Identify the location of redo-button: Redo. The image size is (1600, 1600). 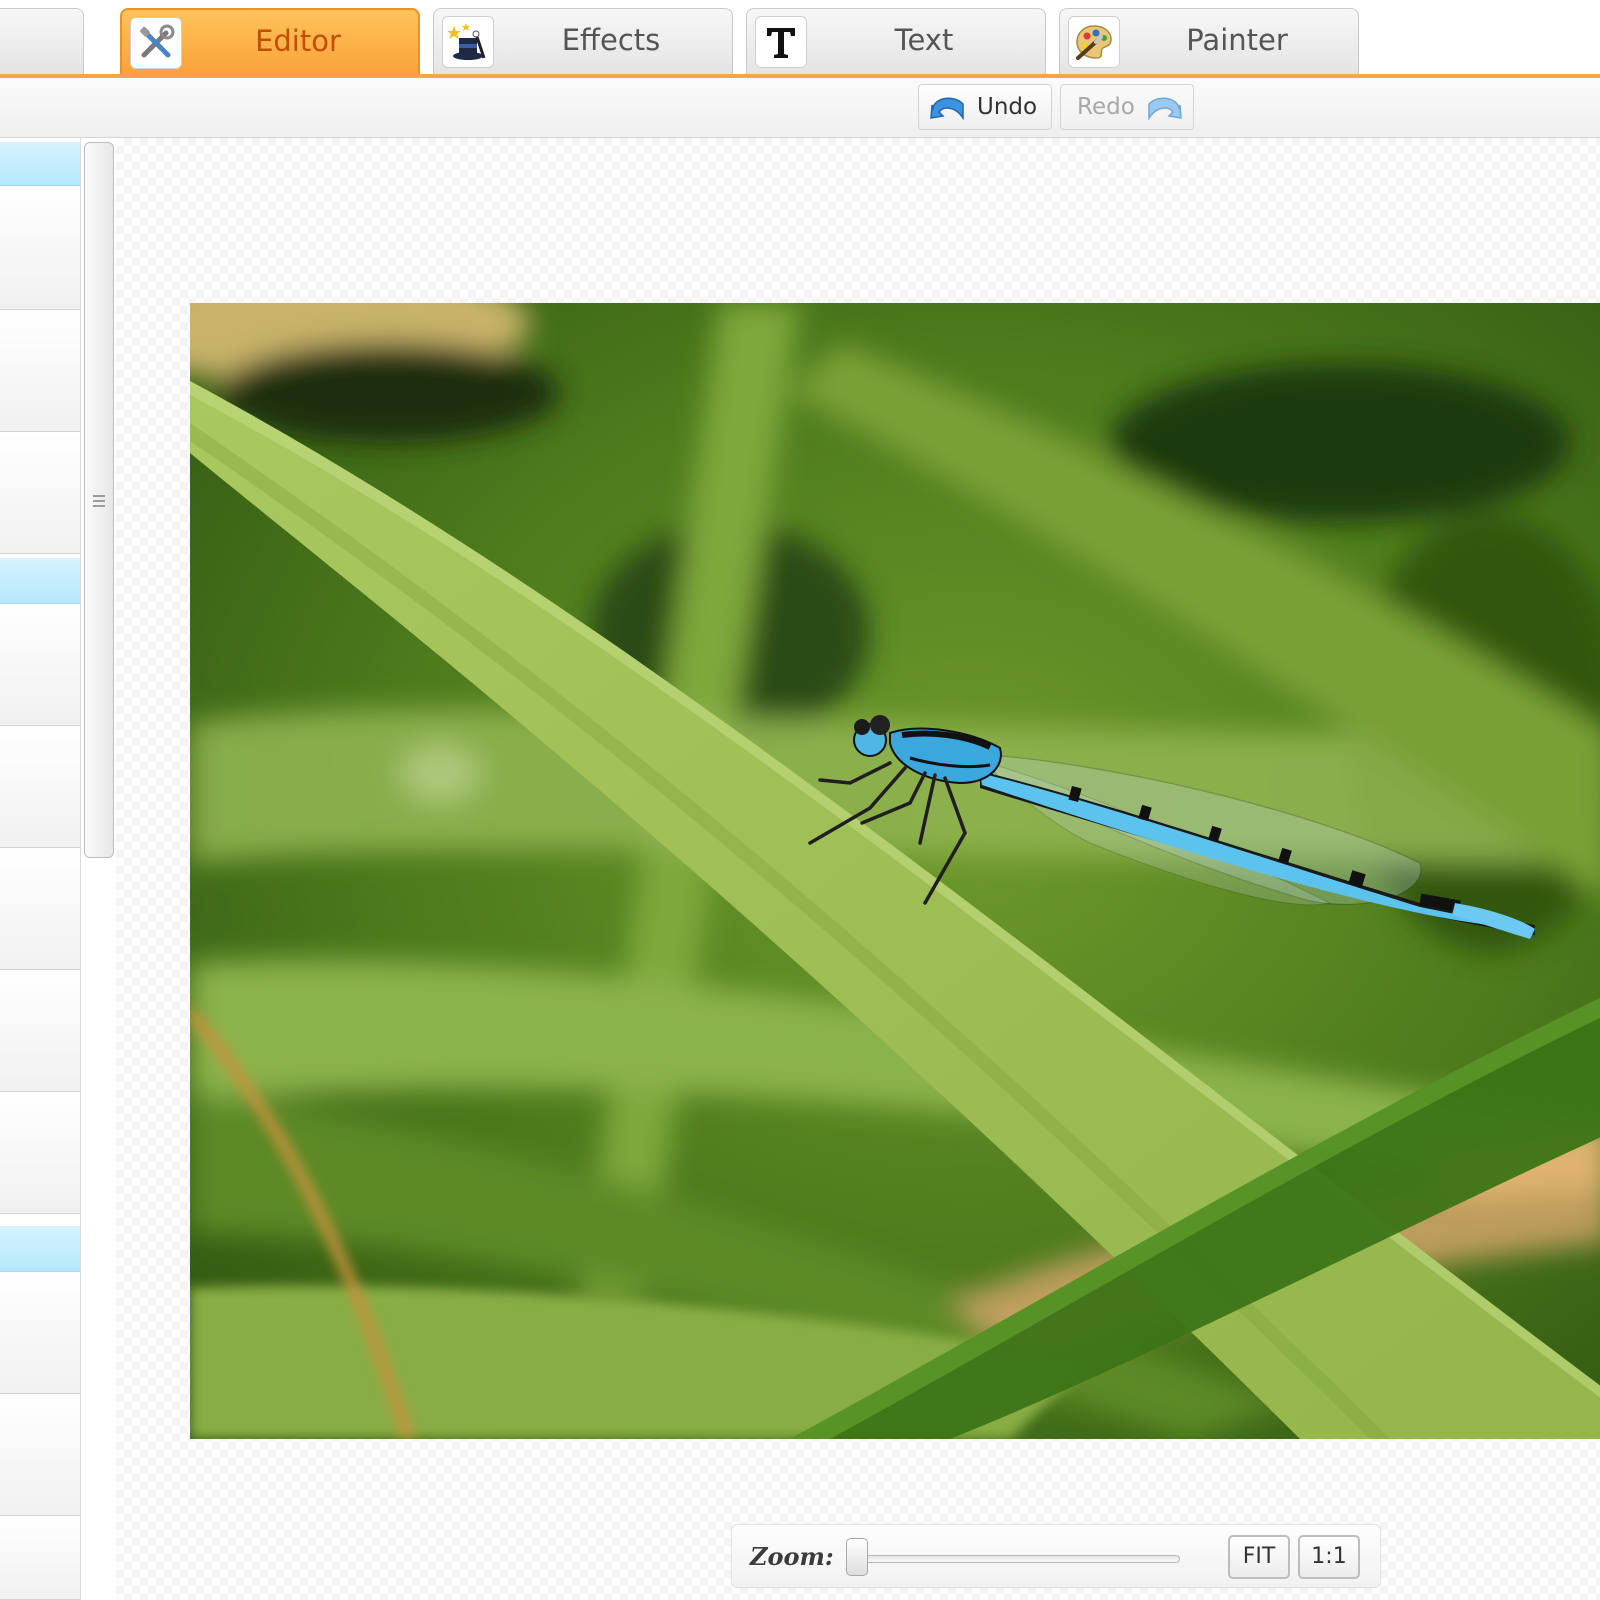
(1127, 107).